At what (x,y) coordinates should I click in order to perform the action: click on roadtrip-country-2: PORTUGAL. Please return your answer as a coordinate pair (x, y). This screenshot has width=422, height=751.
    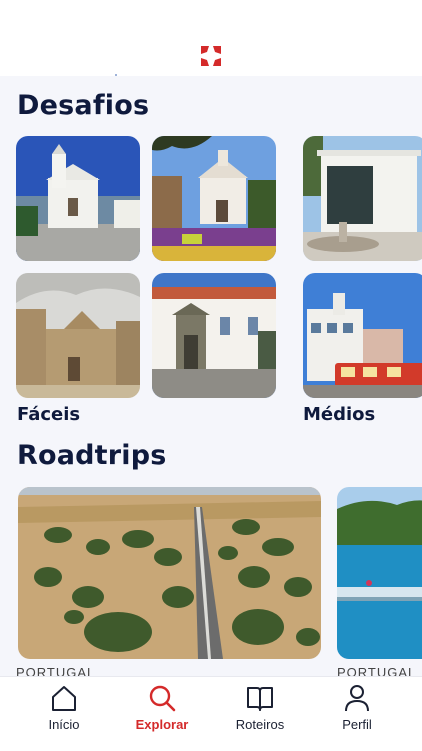
    Looking at the image, I should click on (377, 670).